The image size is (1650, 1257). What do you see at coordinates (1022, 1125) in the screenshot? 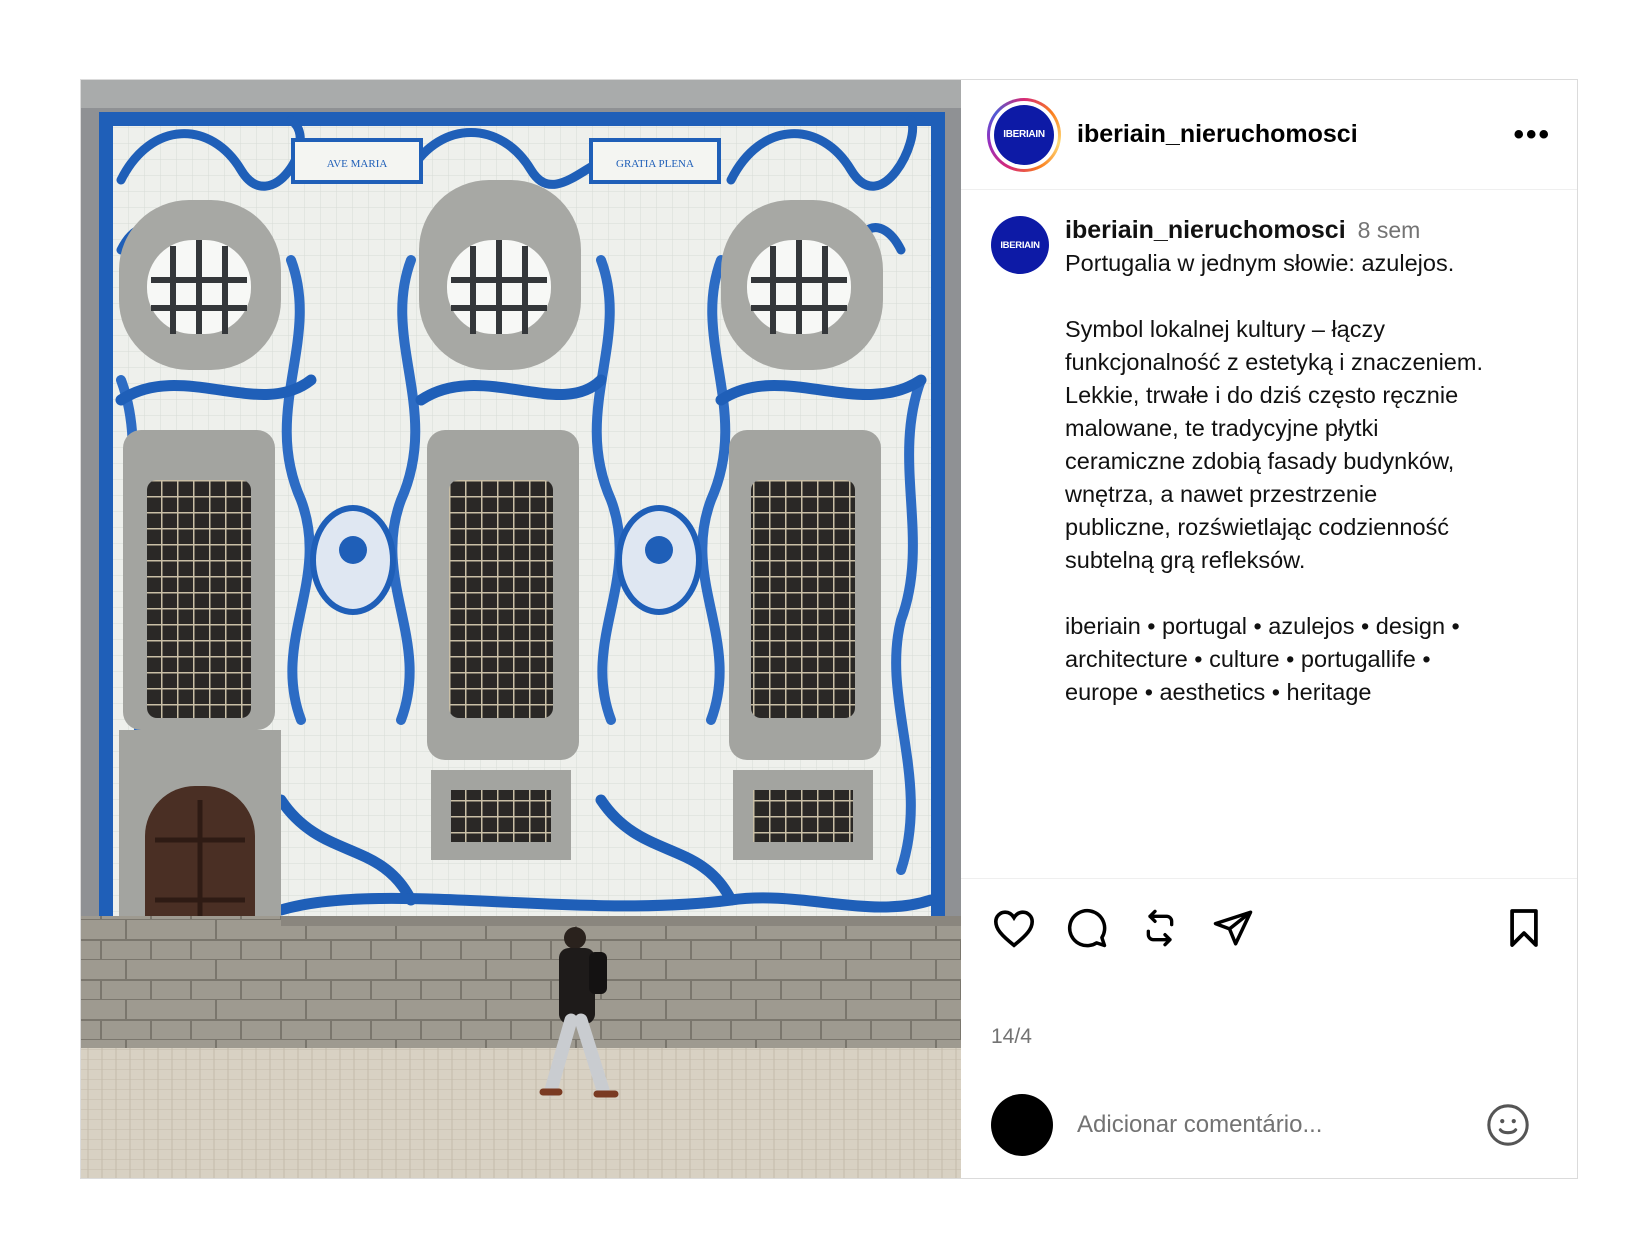
I see `current-user-avatar` at bounding box center [1022, 1125].